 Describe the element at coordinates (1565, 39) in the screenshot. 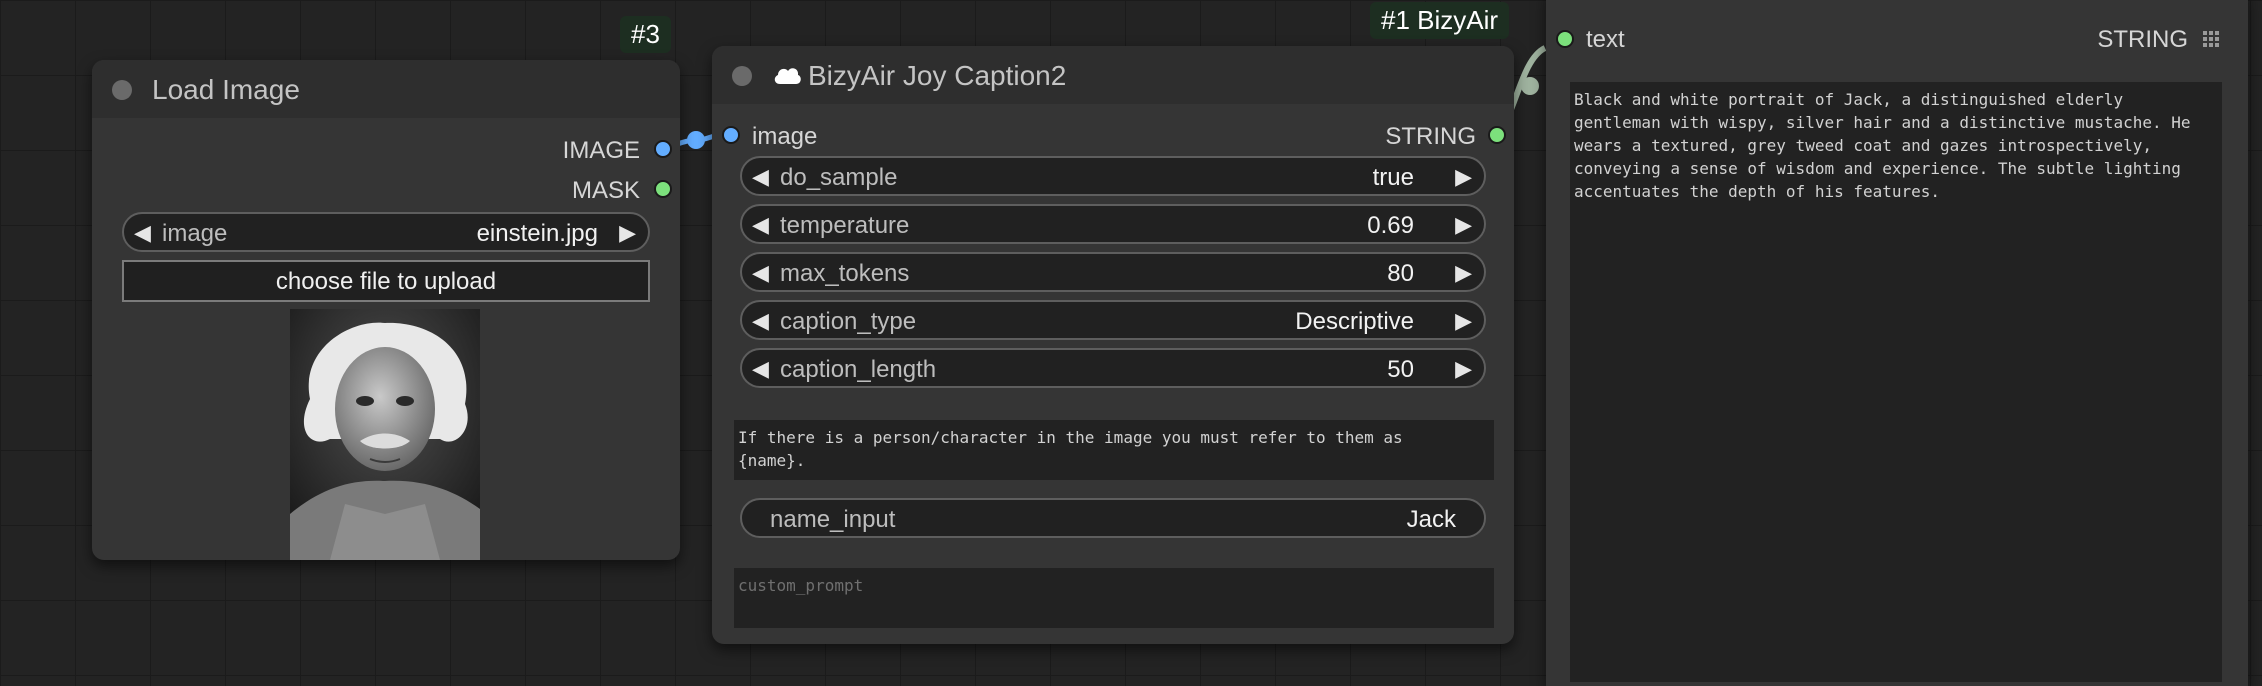

I see `input-text-slot` at that location.